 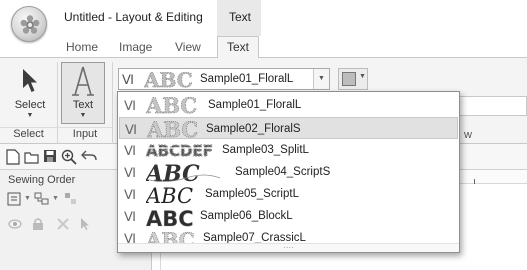 What do you see at coordinates (263, 47) in the screenshot?
I see `ribbon-tab-row: Home Image View Text` at bounding box center [263, 47].